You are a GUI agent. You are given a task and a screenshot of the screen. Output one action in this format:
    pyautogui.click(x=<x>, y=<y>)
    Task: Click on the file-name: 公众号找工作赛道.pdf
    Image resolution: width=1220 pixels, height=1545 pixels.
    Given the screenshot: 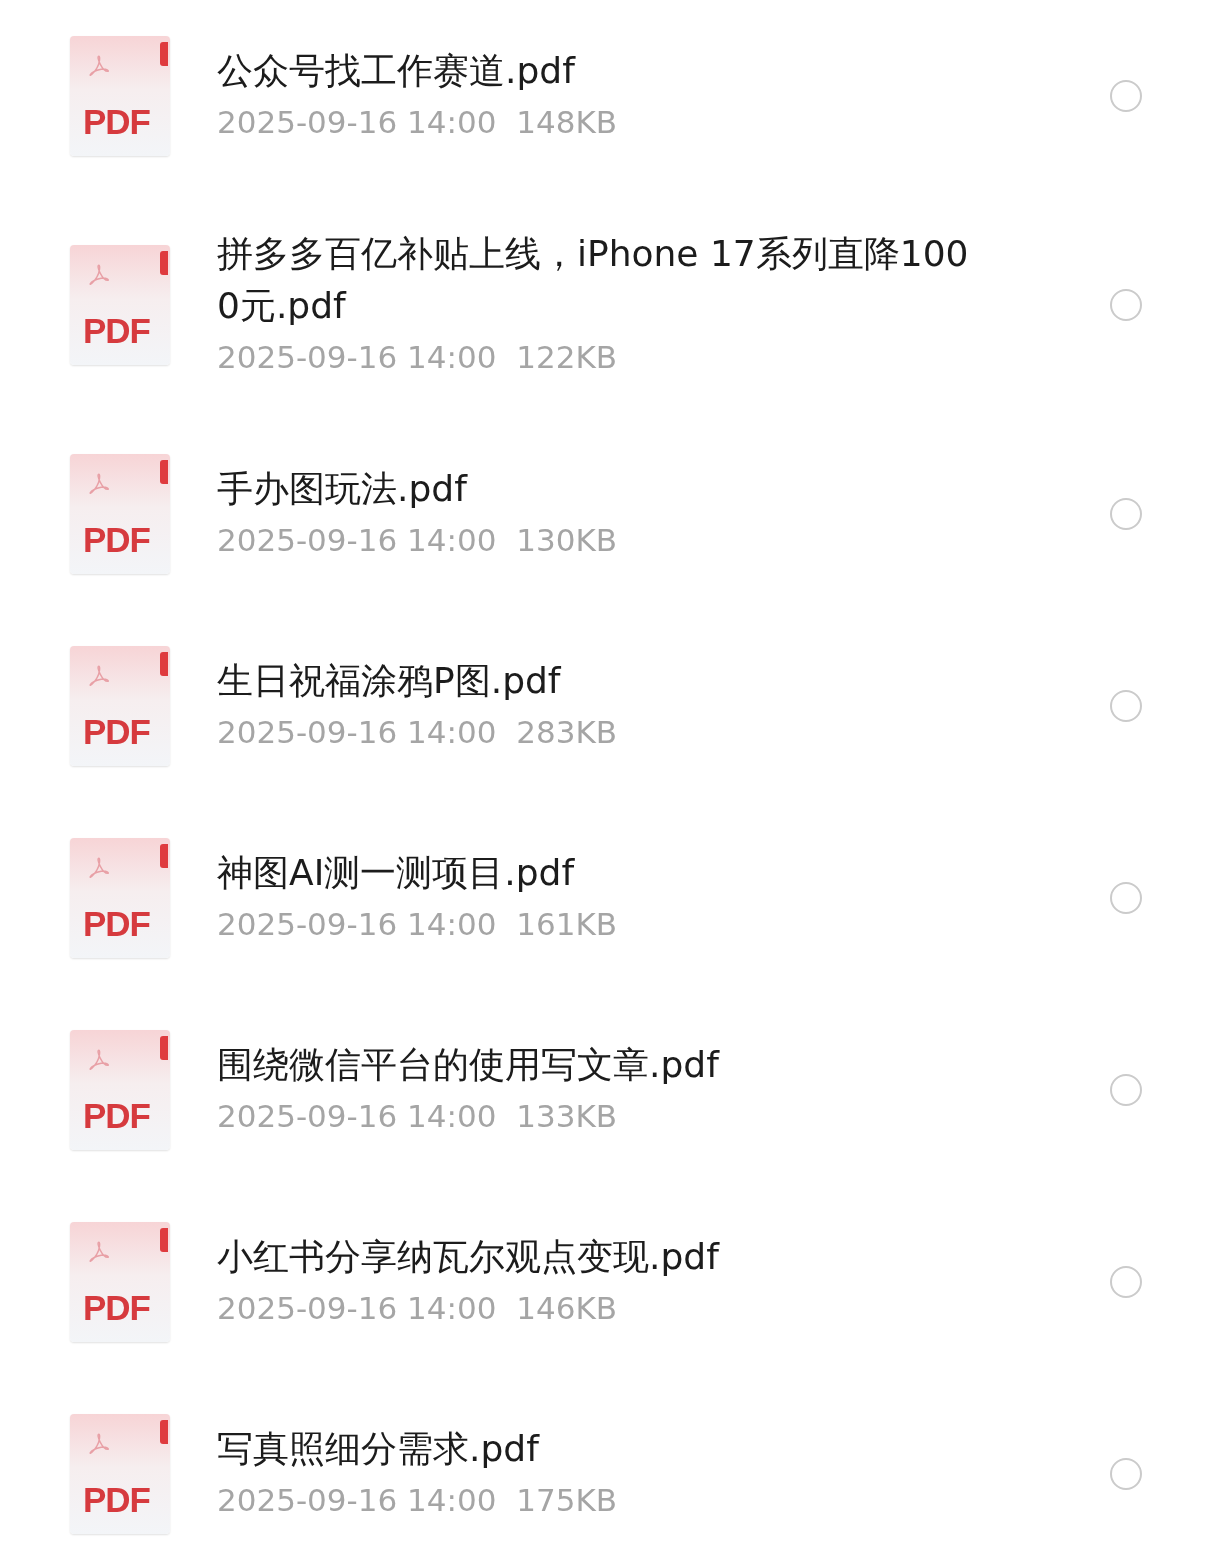 What is the action you would take?
    pyautogui.click(x=397, y=71)
    